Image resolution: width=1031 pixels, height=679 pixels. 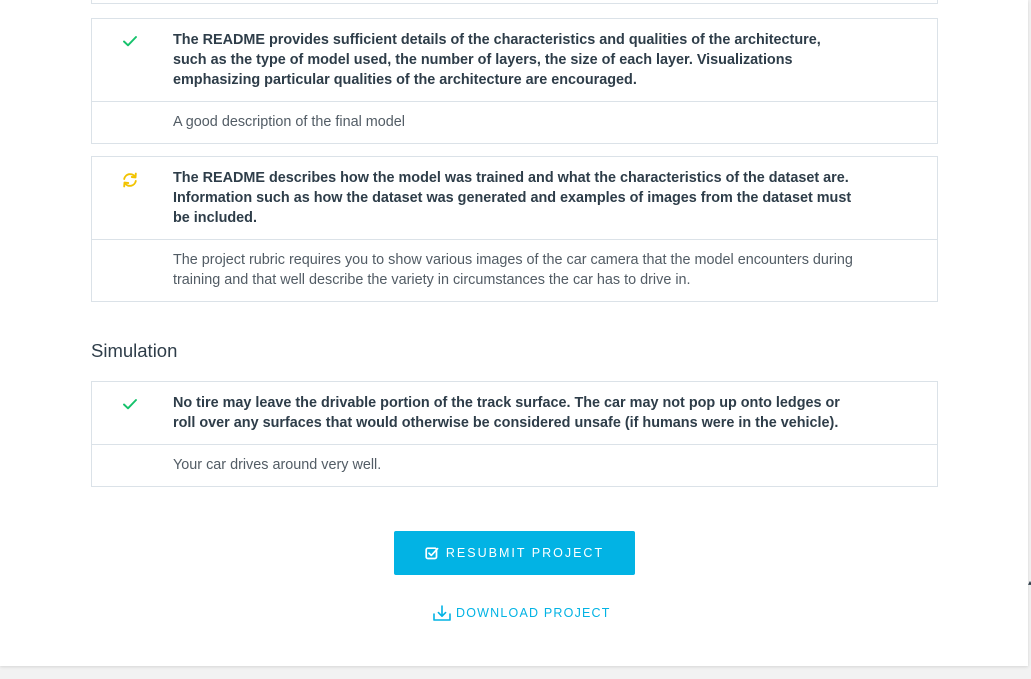 What do you see at coordinates (442, 613) in the screenshot?
I see `download-icon` at bounding box center [442, 613].